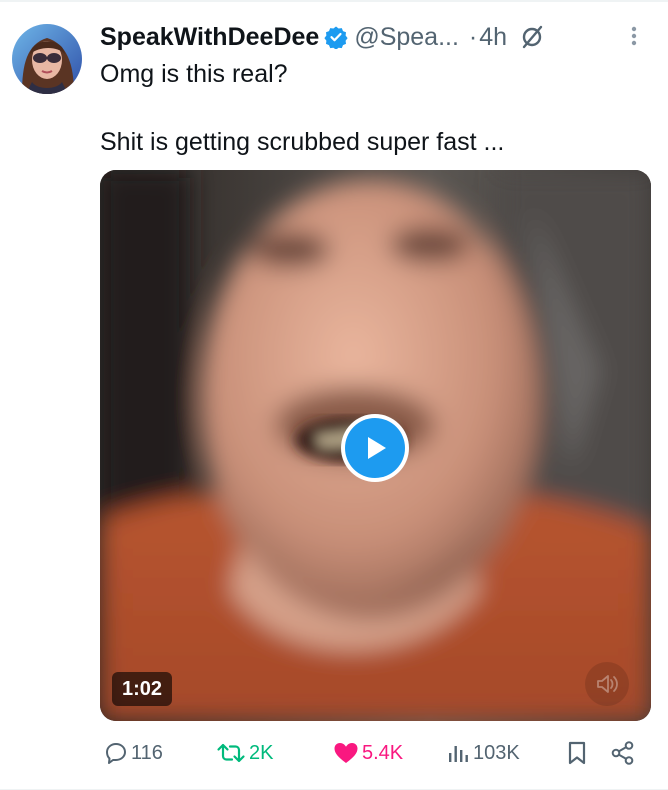 This screenshot has height=790, width=668. Describe the element at coordinates (261, 752) in the screenshot. I see `repost-count: 2K` at that location.